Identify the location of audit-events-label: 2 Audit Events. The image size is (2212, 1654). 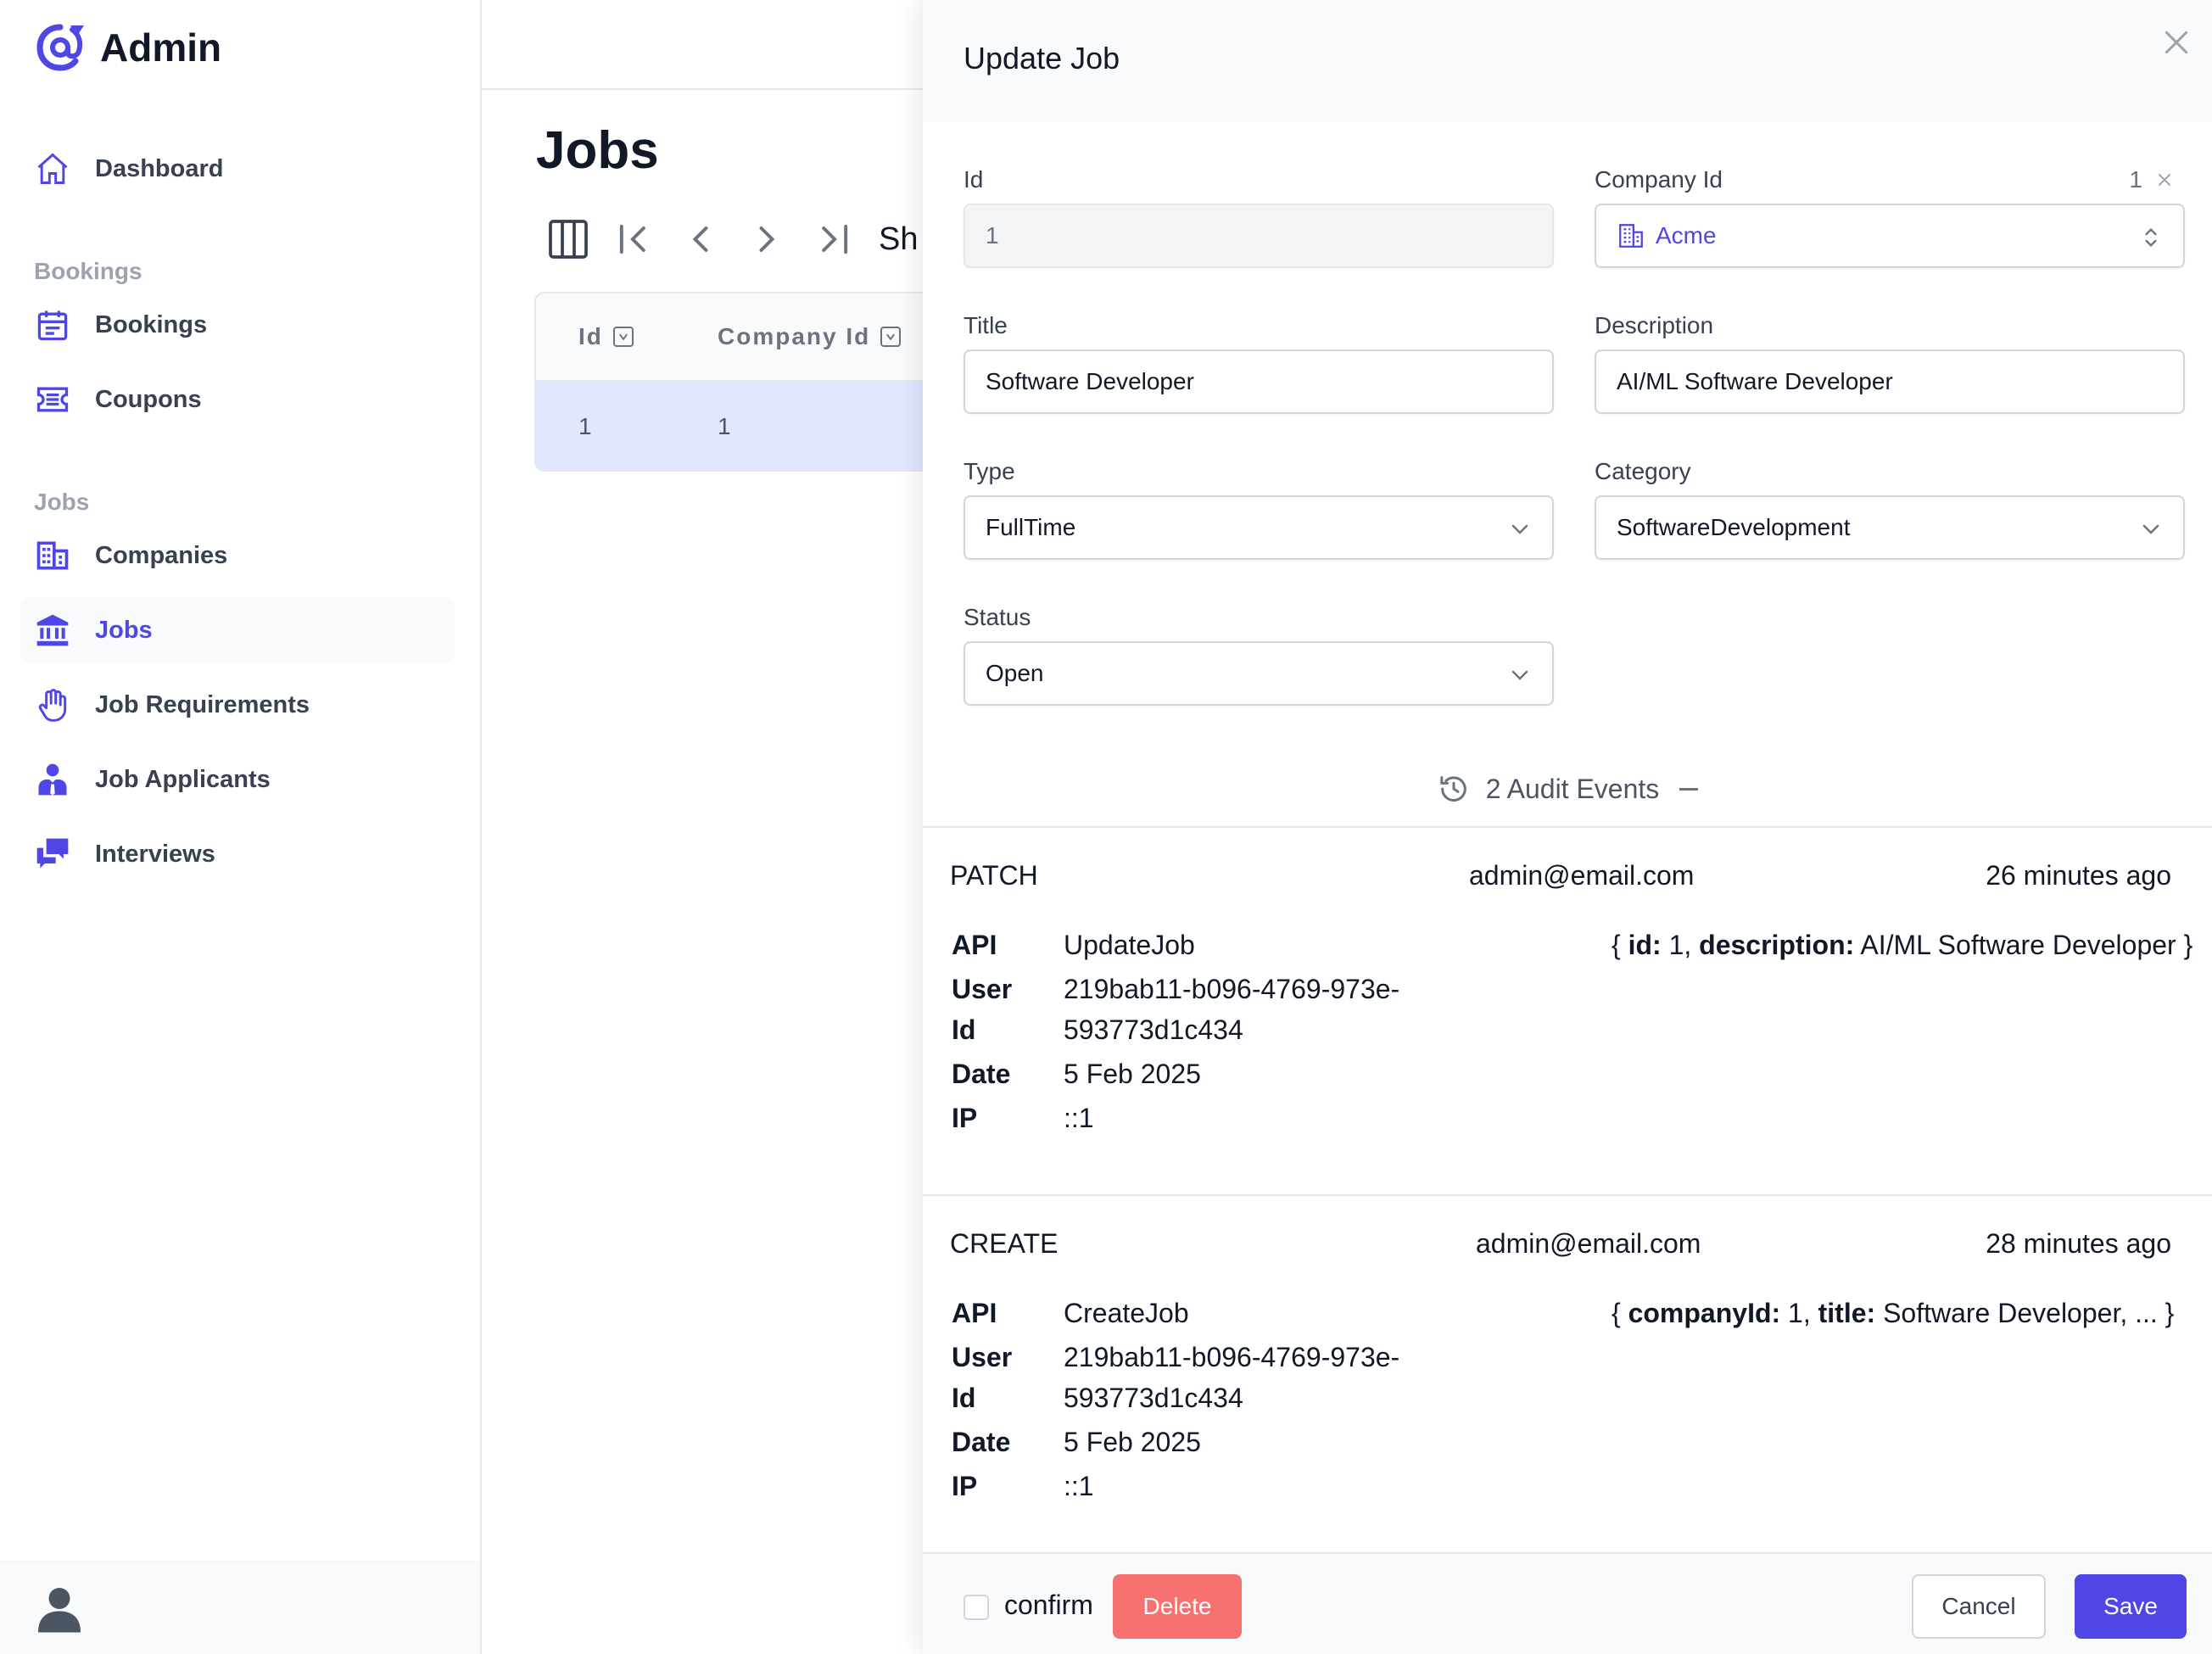
(1573, 788).